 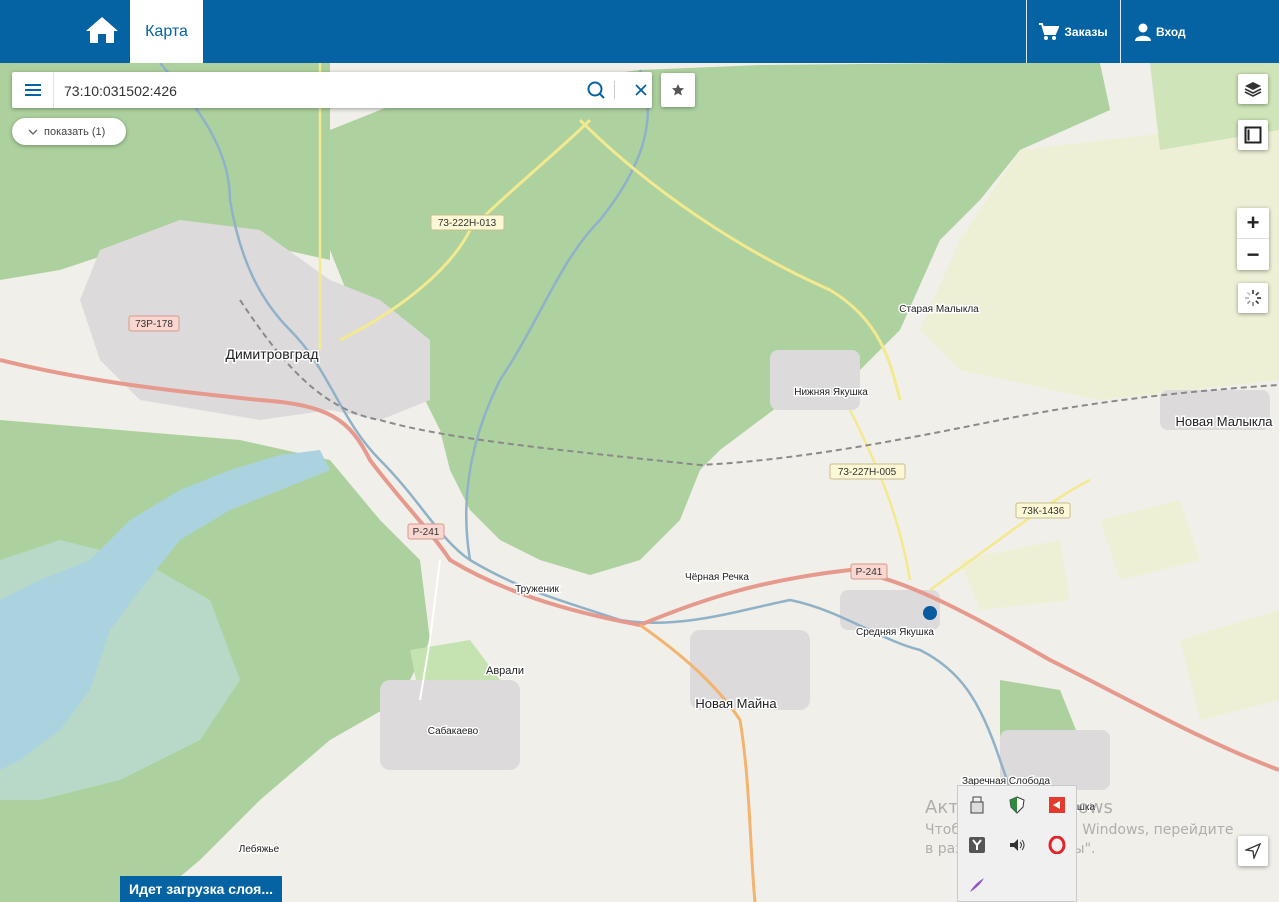 What do you see at coordinates (1224, 421) in the screenshot?
I see `place-label: Новая Малыкла` at bounding box center [1224, 421].